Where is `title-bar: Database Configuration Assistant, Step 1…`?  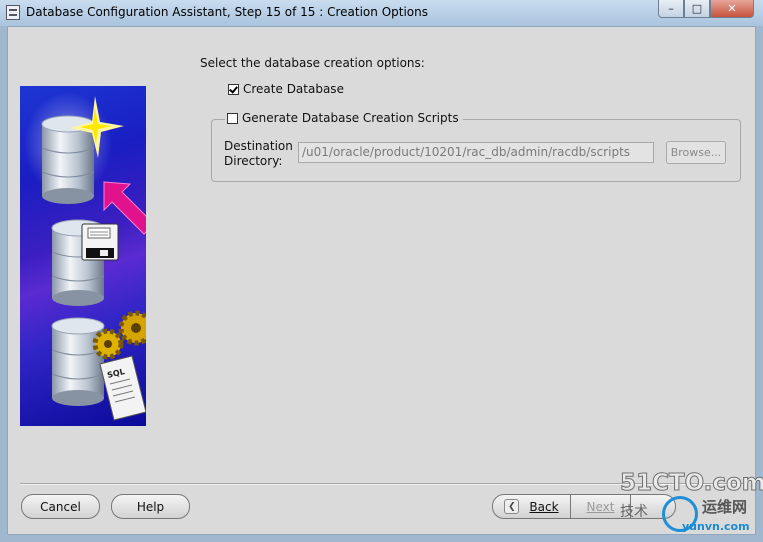
title-bar: Database Configuration Assistant, Step 1… is located at coordinates (381, 13).